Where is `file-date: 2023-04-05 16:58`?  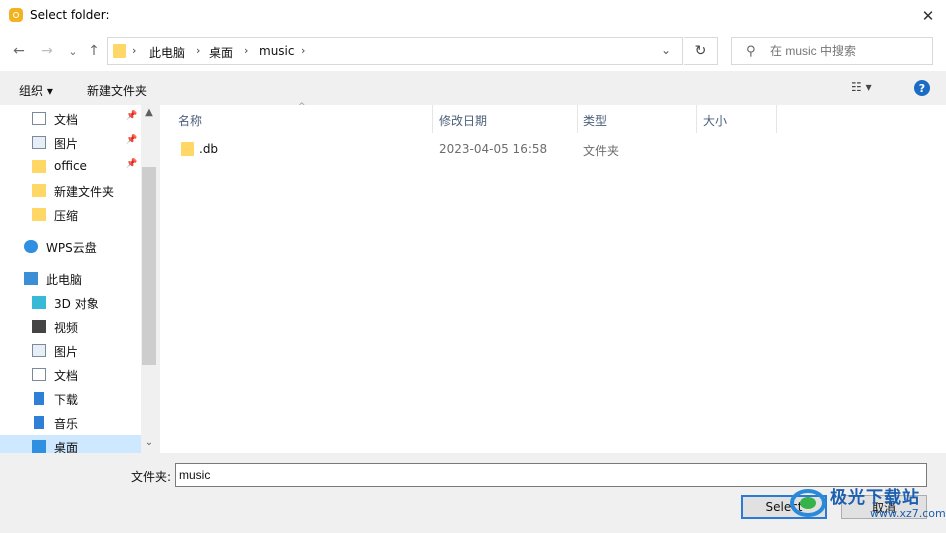
file-date: 2023-04-05 16:58 is located at coordinates (493, 149).